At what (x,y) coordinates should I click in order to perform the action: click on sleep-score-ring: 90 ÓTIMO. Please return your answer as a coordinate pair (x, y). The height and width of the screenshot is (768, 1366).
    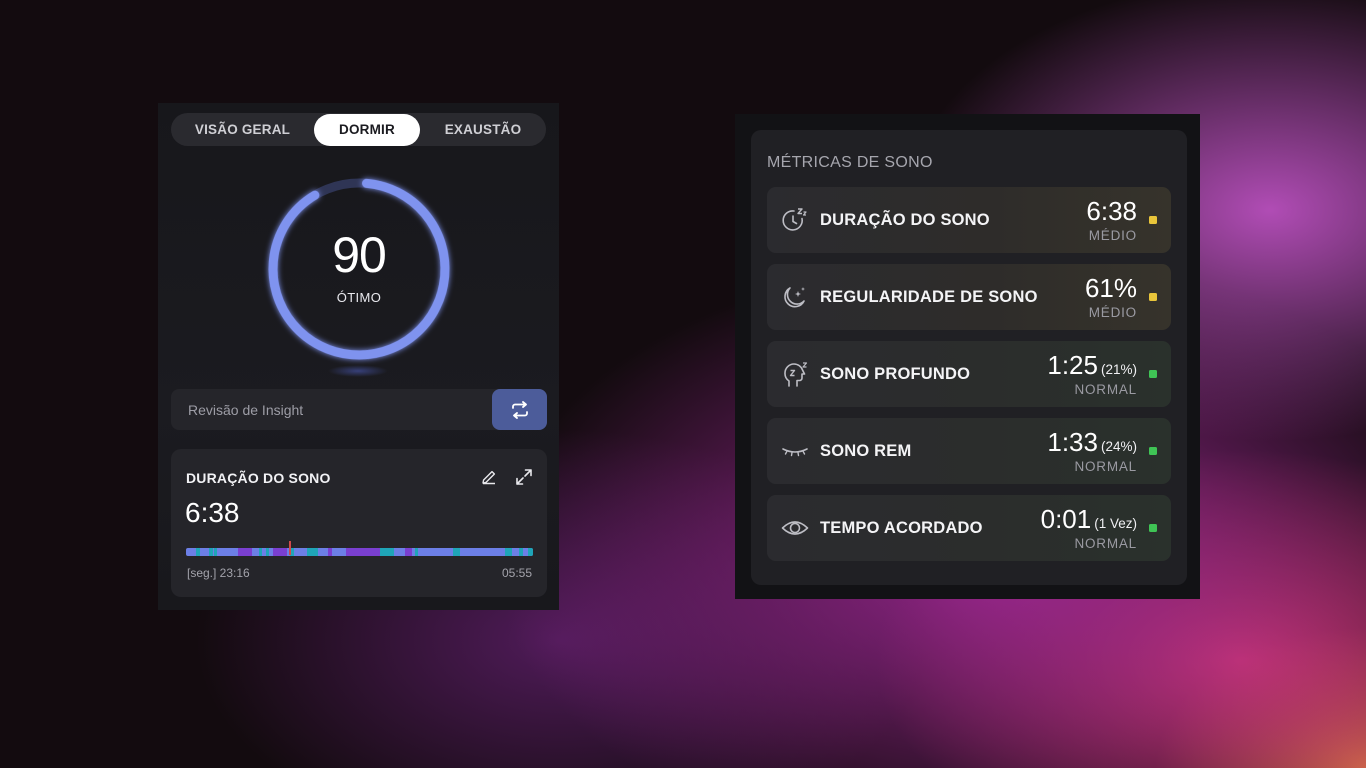
    Looking at the image, I should click on (359, 269).